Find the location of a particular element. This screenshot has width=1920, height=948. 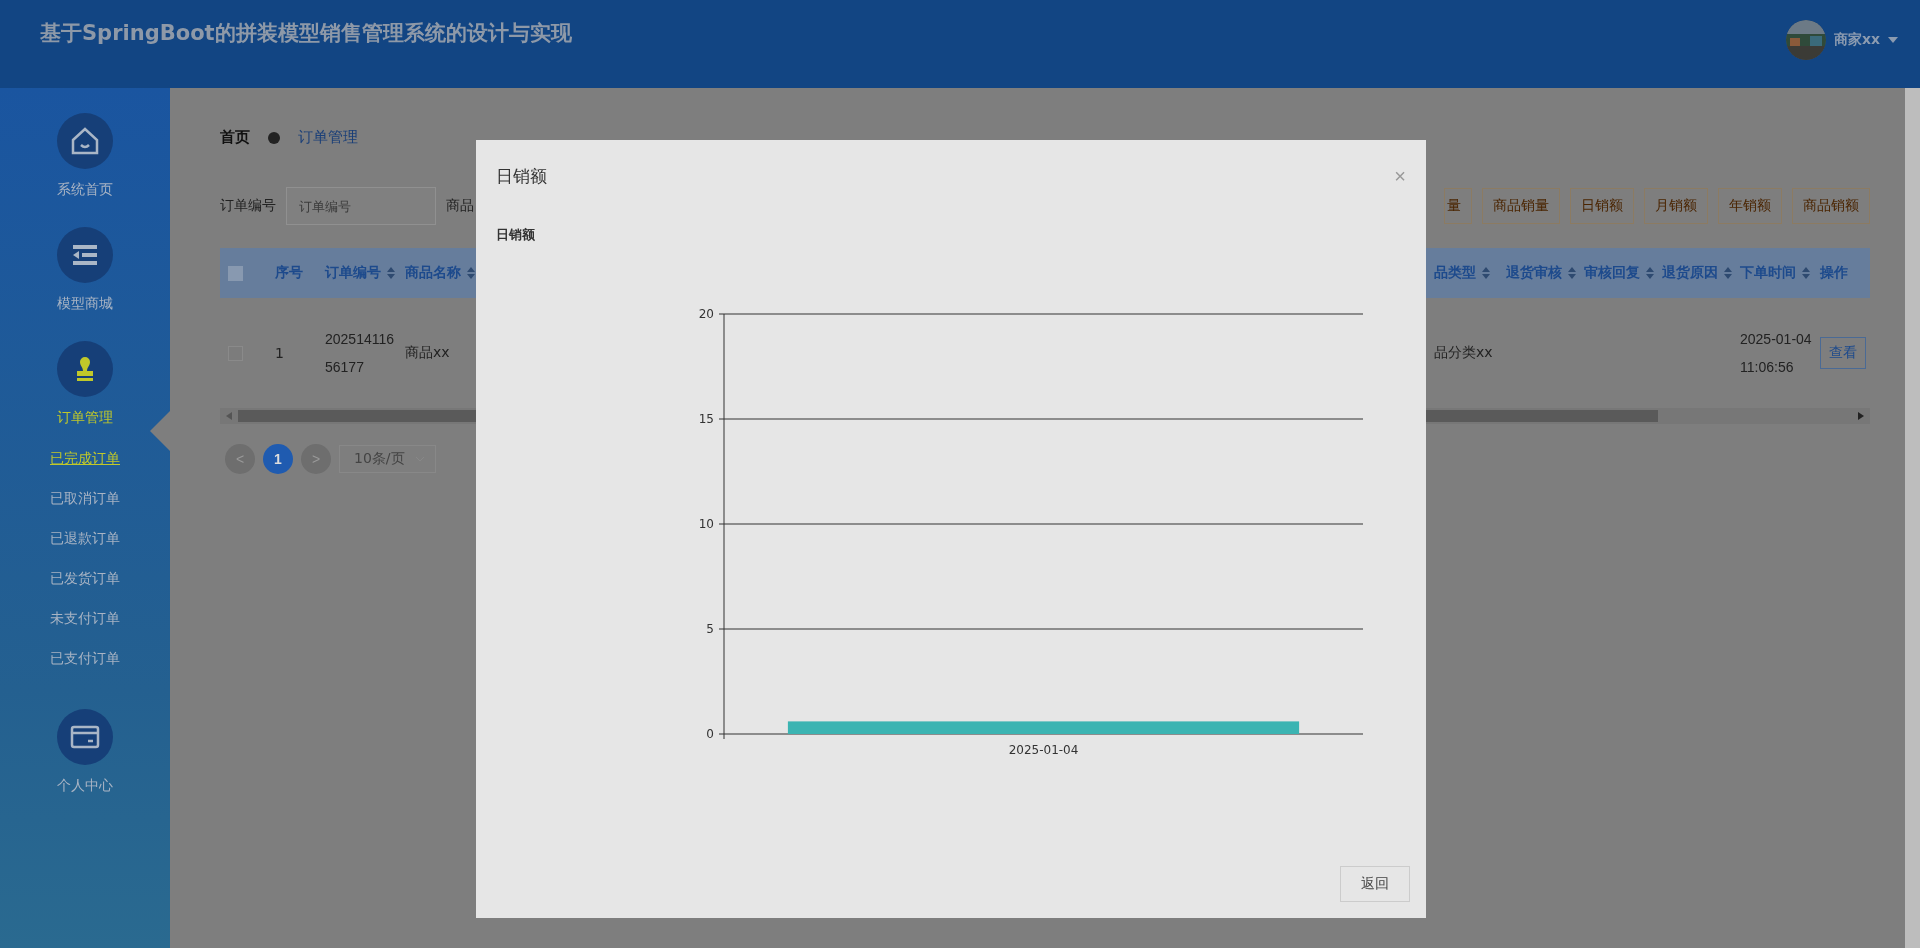

table-cell-text: 2025-01-04 11:06:56 is located at coordinates (1776, 353).